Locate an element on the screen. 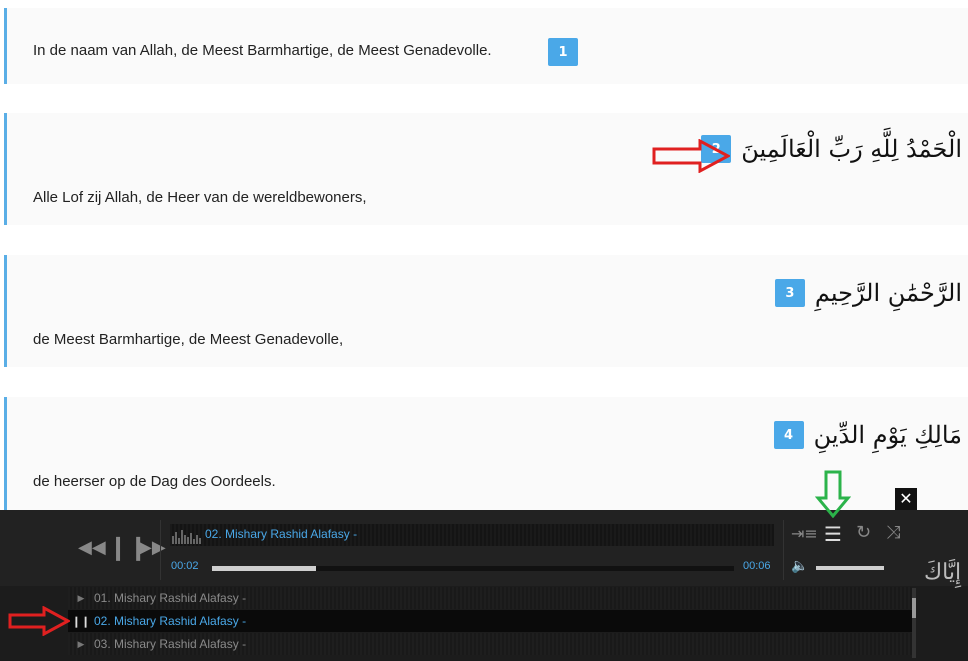  next-icon: ▶▶ is located at coordinates (152, 547).